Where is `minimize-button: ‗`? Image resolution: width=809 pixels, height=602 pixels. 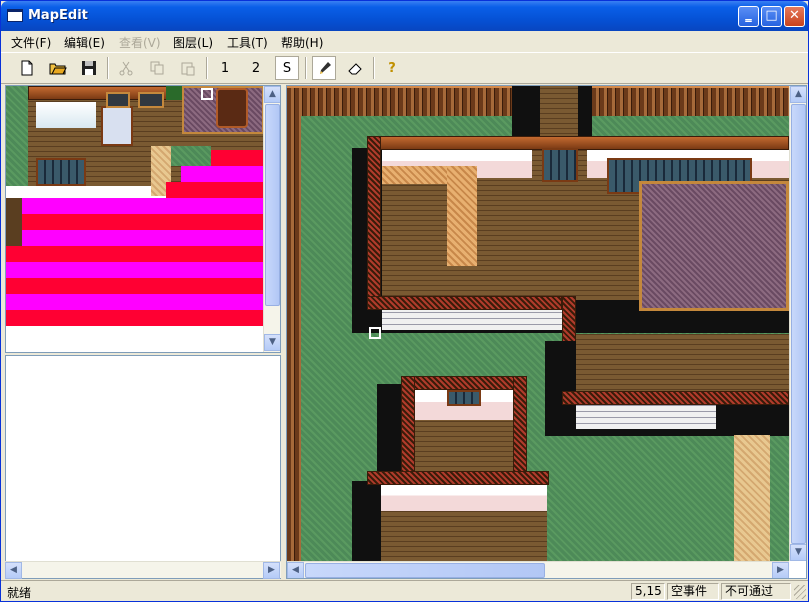 minimize-button: ‗ is located at coordinates (748, 16).